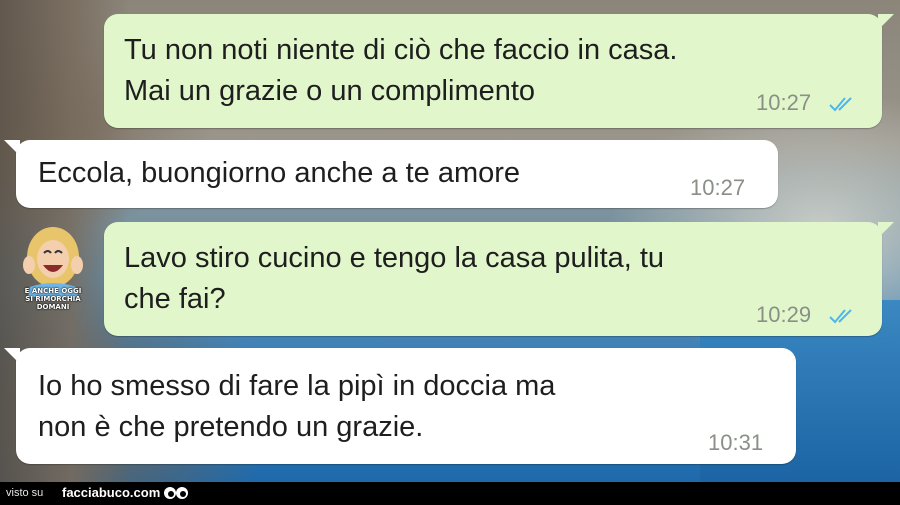 The image size is (900, 505). What do you see at coordinates (111, 492) in the screenshot?
I see `footer-site-link: facciabuco.com` at bounding box center [111, 492].